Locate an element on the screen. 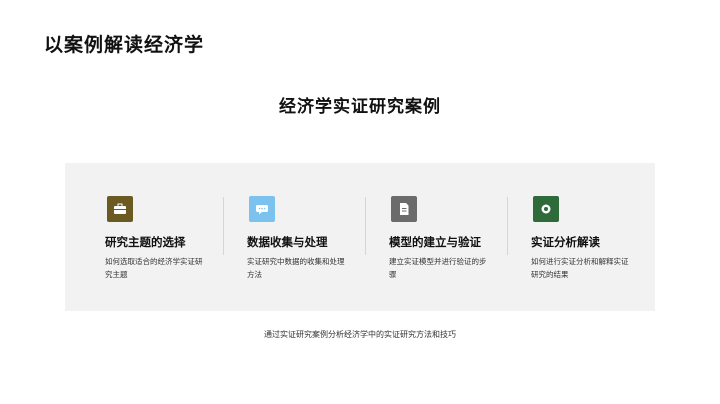 The image size is (720, 404). document-icon is located at coordinates (404, 209).